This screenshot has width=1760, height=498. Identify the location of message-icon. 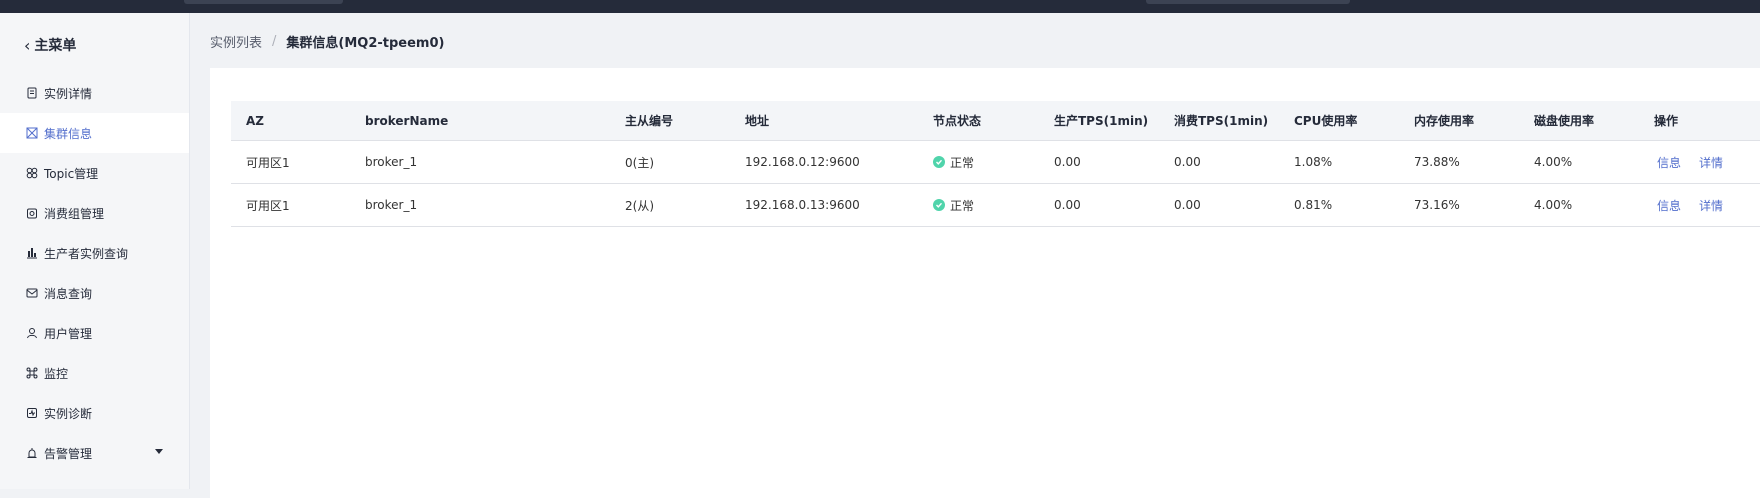
(32, 293).